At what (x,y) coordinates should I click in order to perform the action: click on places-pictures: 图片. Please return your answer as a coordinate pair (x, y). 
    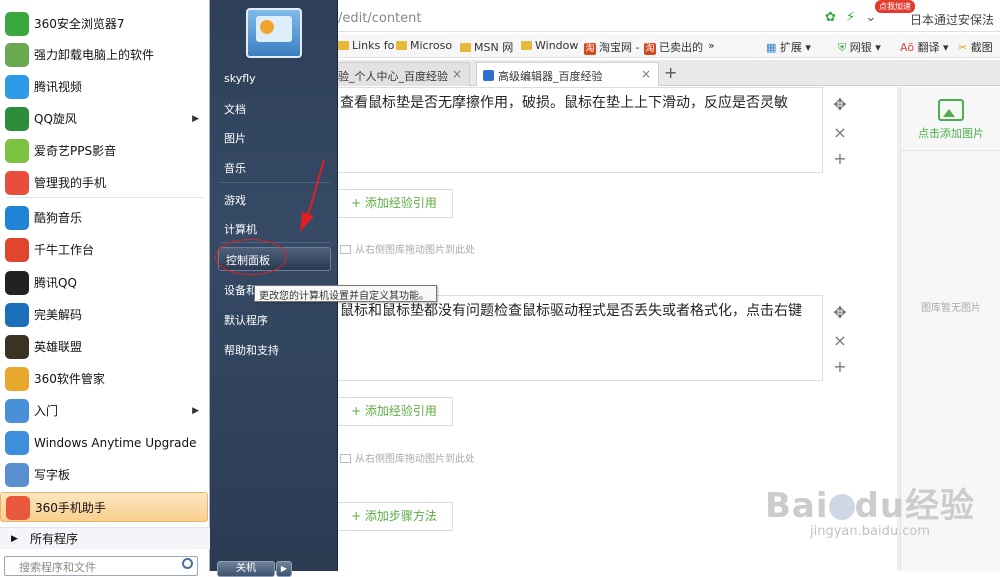
    Looking at the image, I should click on (235, 138).